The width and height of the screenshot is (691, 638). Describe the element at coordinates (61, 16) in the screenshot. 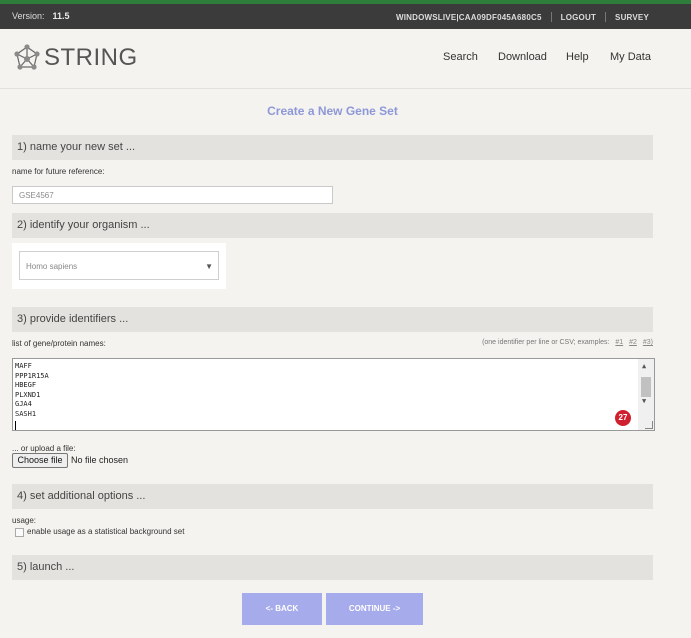

I see `version-value: 11.5` at that location.